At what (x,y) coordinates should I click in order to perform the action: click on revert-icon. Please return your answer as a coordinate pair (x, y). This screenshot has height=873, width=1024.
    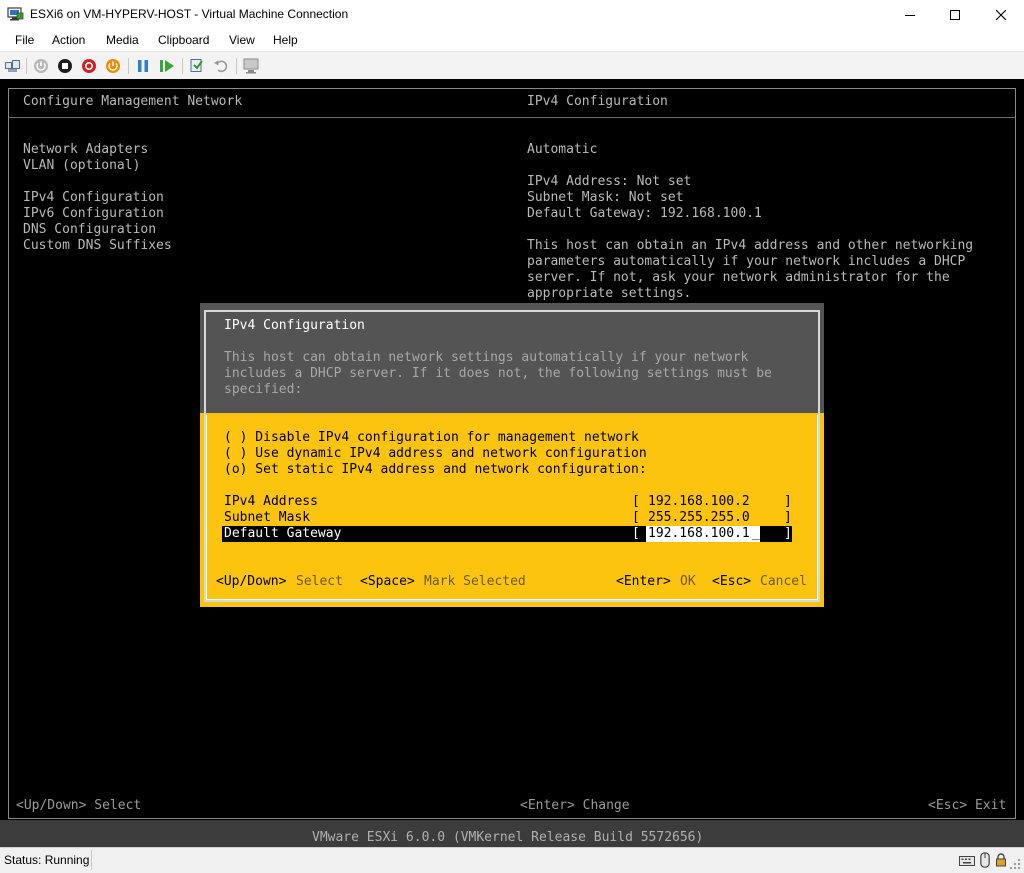
    Looking at the image, I should click on (221, 66).